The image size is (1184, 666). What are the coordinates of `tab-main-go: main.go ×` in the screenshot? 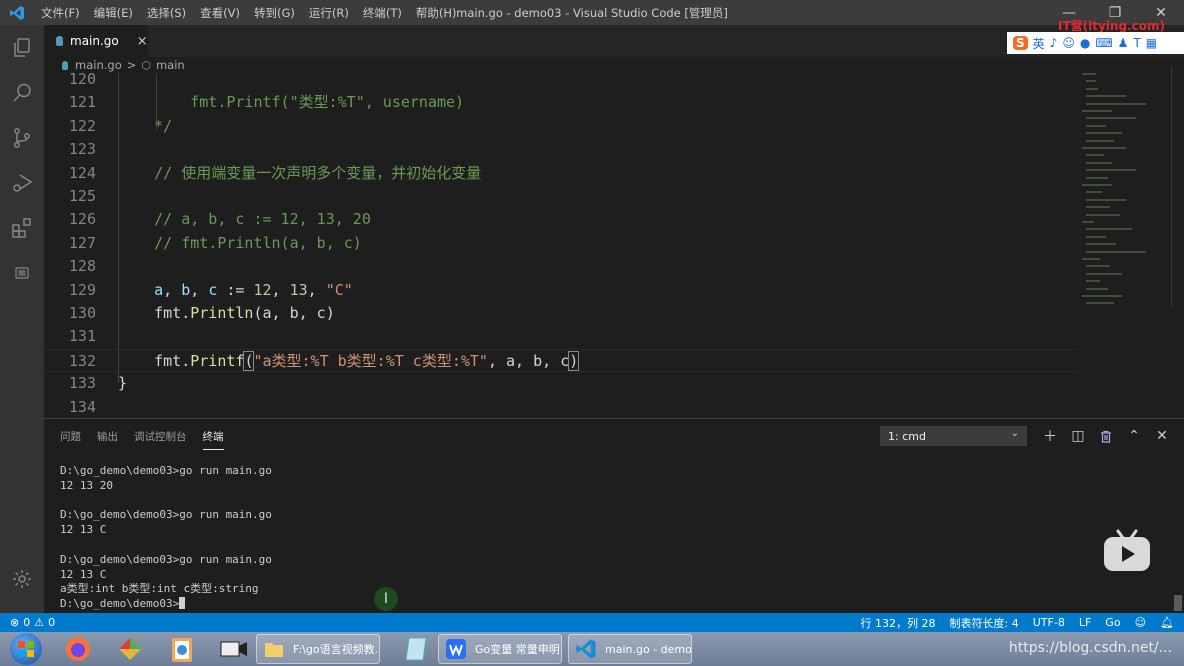 It's located at (96, 41).